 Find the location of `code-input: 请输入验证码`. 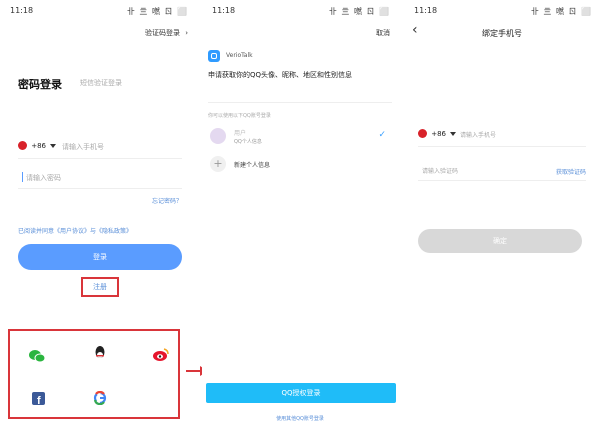

code-input: 请输入验证码 is located at coordinates (440, 170).